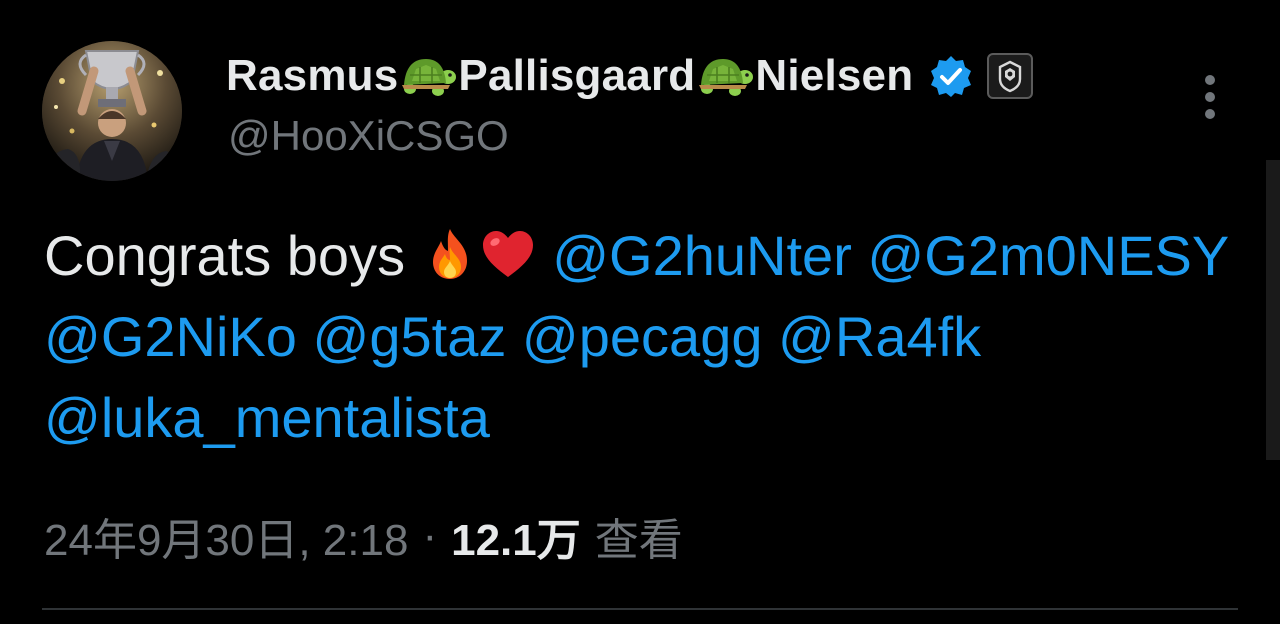  Describe the element at coordinates (879, 336) in the screenshot. I see `mention-link: @Ra4fk` at that location.